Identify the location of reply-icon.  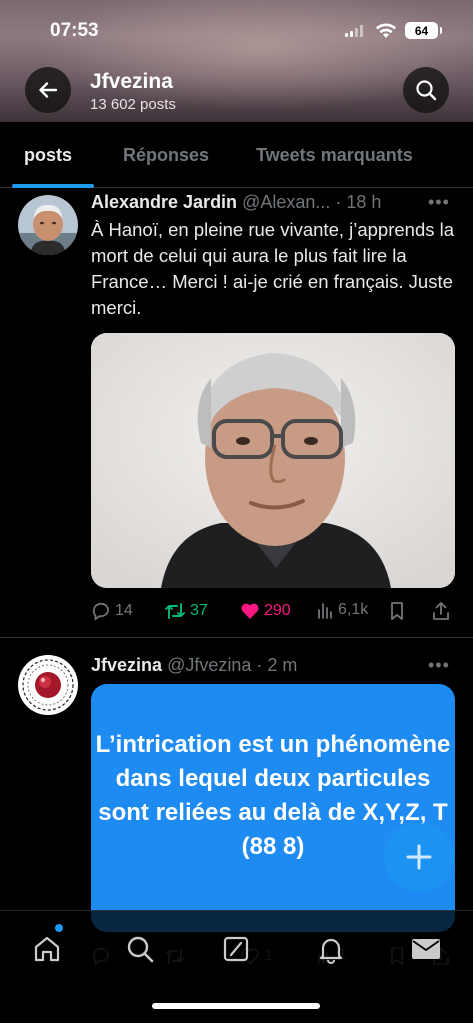
(100, 611).